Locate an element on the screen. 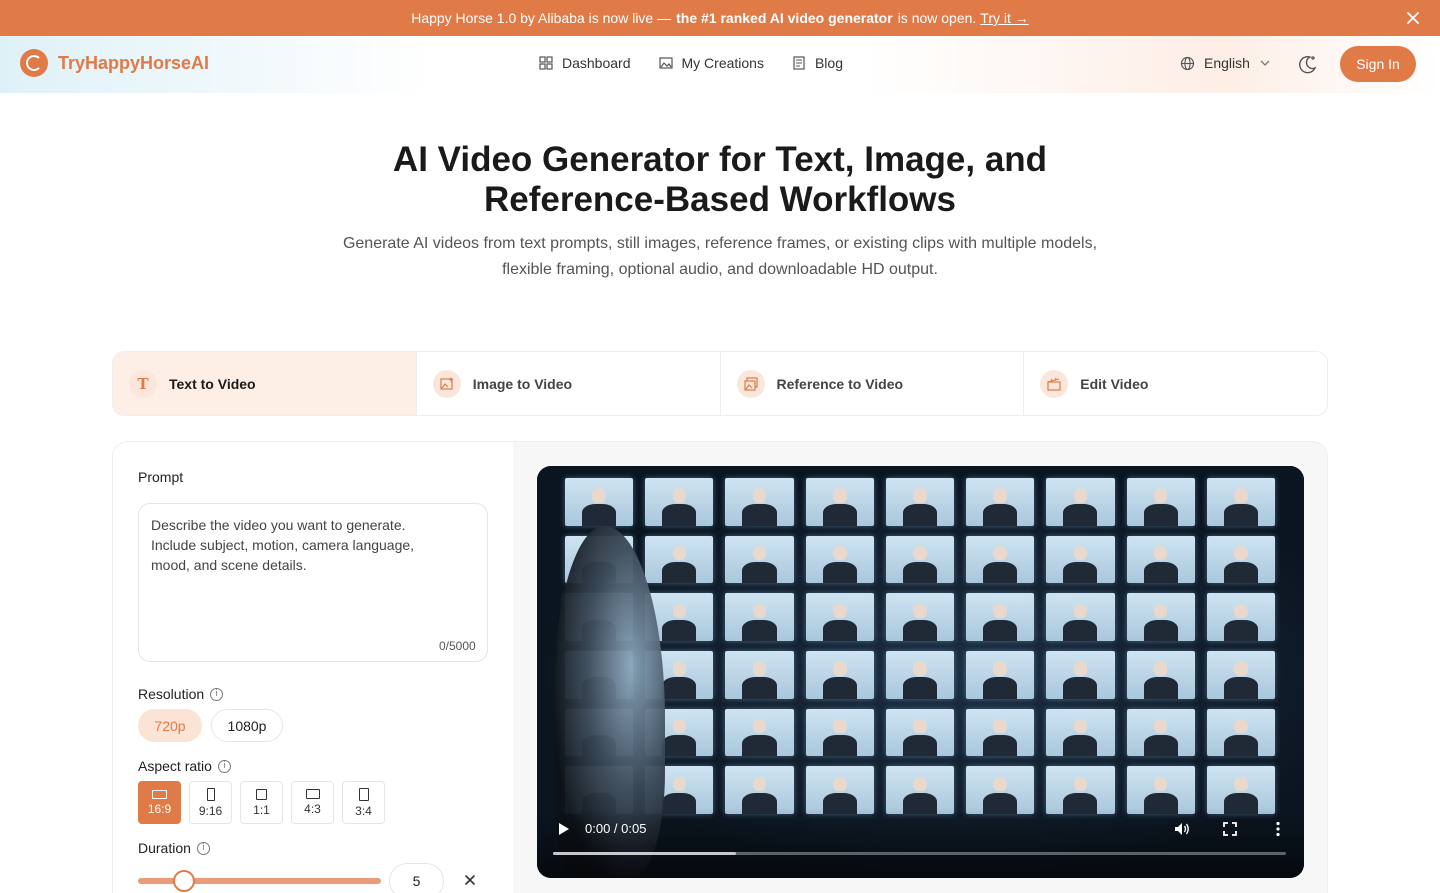  resolution-label-text: Resolution is located at coordinates (171, 694).